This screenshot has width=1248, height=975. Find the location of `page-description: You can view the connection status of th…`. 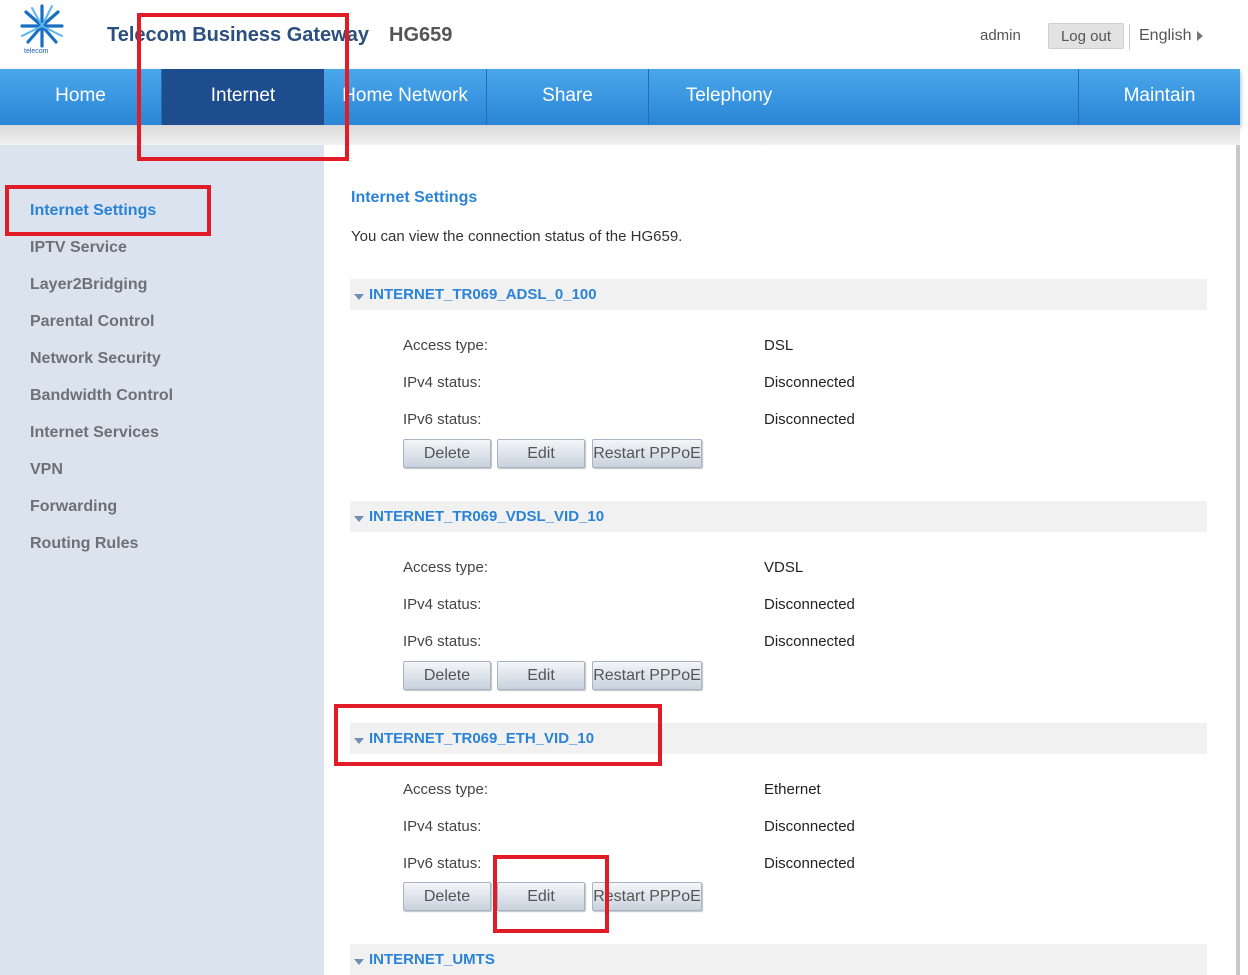

page-description: You can view the connection status of th… is located at coordinates (517, 236).